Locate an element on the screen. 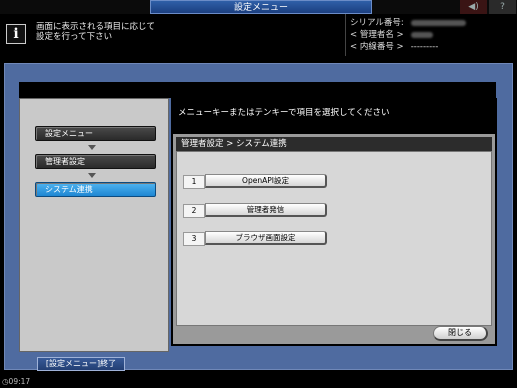  help-icon: ? is located at coordinates (502, 7).